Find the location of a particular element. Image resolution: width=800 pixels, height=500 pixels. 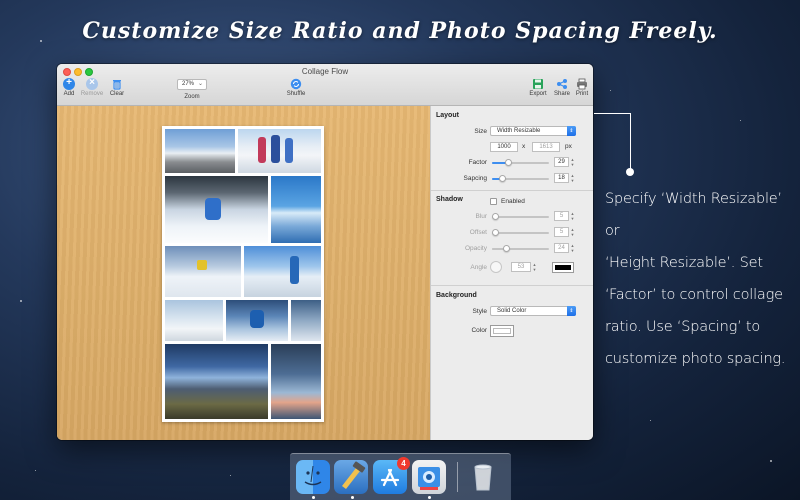

add-label: Add is located at coordinates (69, 94).